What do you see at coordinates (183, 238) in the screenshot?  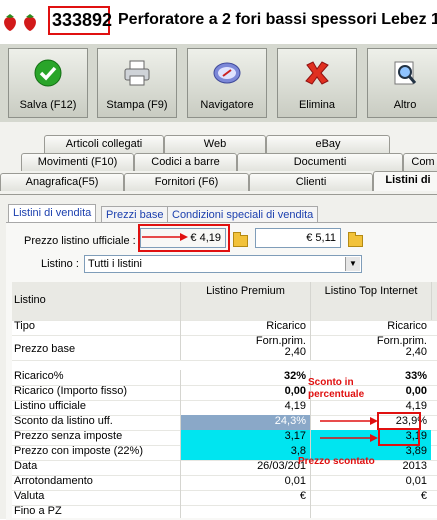 I see `prezzo-listino-field-1: € 4,19` at bounding box center [183, 238].